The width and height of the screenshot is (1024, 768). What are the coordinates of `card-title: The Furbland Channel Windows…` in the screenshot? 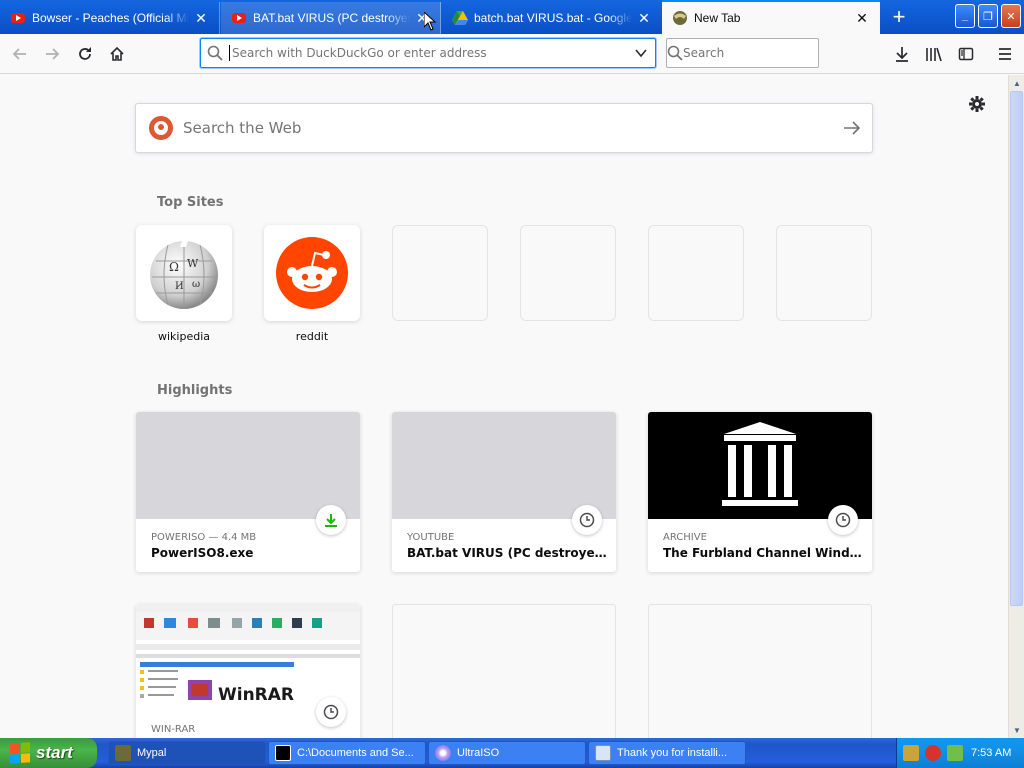 It's located at (763, 553).